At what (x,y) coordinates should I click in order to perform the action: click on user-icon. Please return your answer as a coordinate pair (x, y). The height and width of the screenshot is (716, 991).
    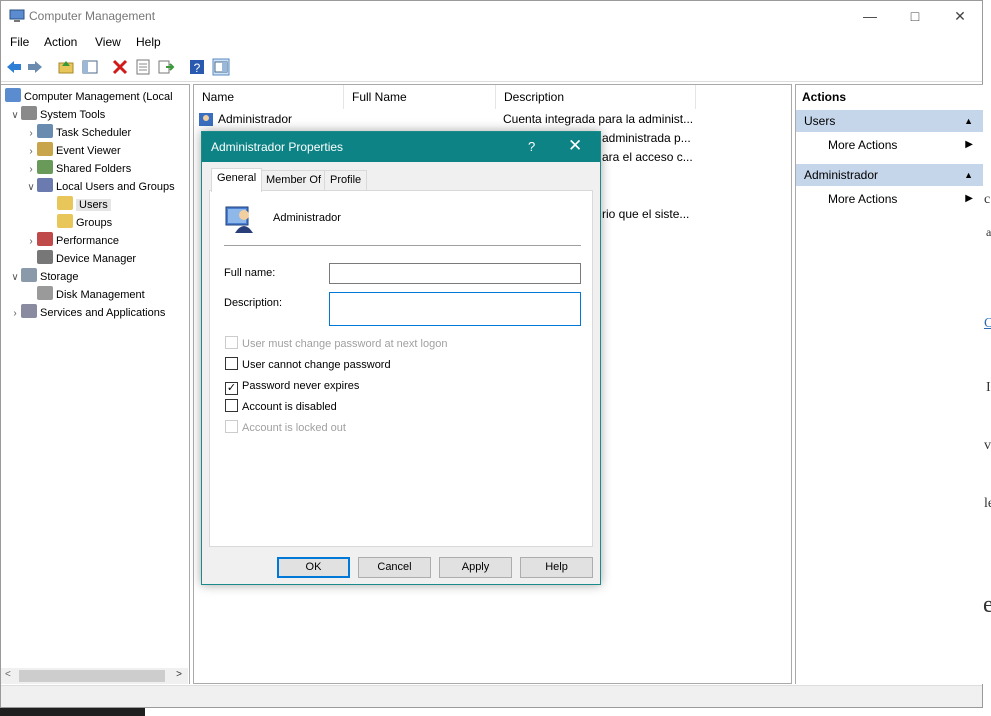
    Looking at the image, I should click on (206, 119).